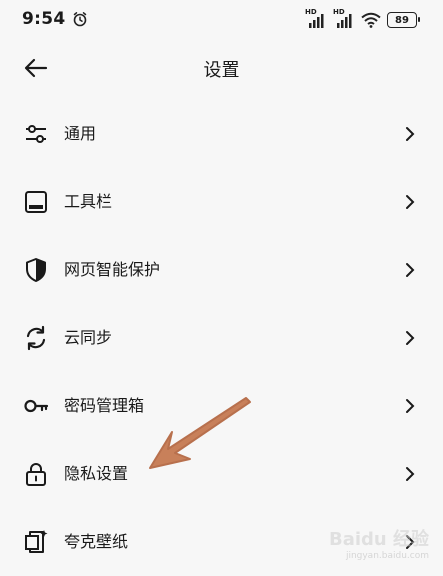 The width and height of the screenshot is (443, 576). Describe the element at coordinates (96, 473) in the screenshot. I see `settings-item-label: 隐私设置` at that location.